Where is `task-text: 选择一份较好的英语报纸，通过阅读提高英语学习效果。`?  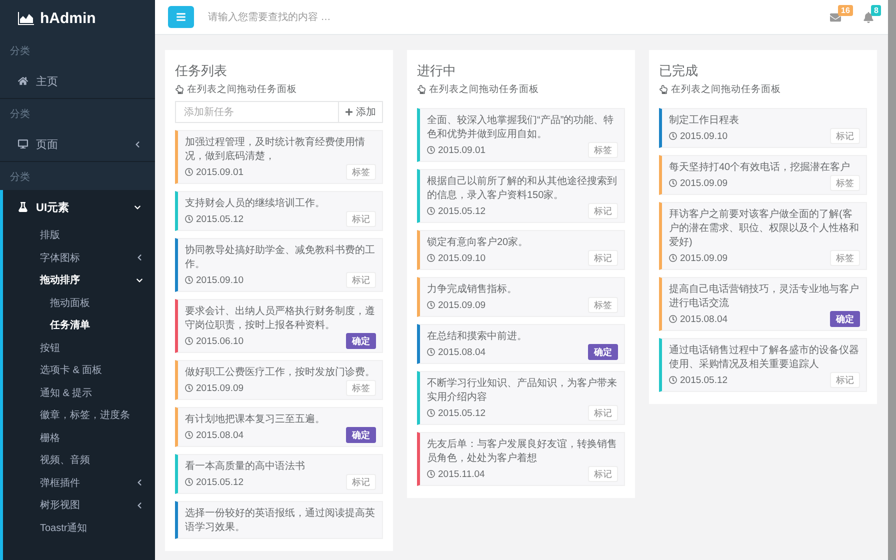 task-text: 选择一份较好的英语报纸，通过阅读提高英语学习效果。 is located at coordinates (280, 521).